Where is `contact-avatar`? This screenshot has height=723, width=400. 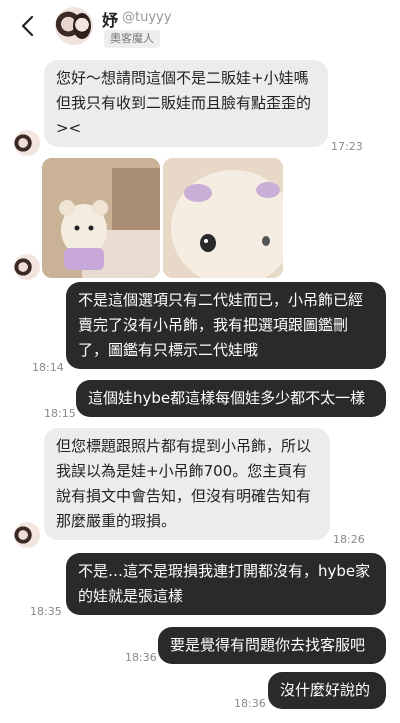
contact-avatar is located at coordinates (74, 26).